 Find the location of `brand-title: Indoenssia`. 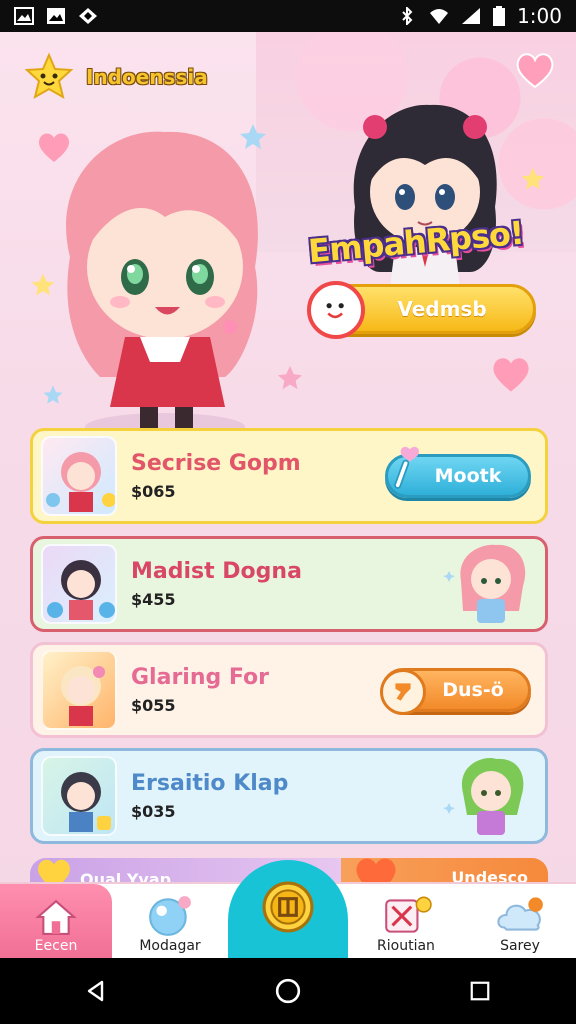

brand-title: Indoenssia is located at coordinates (147, 77).